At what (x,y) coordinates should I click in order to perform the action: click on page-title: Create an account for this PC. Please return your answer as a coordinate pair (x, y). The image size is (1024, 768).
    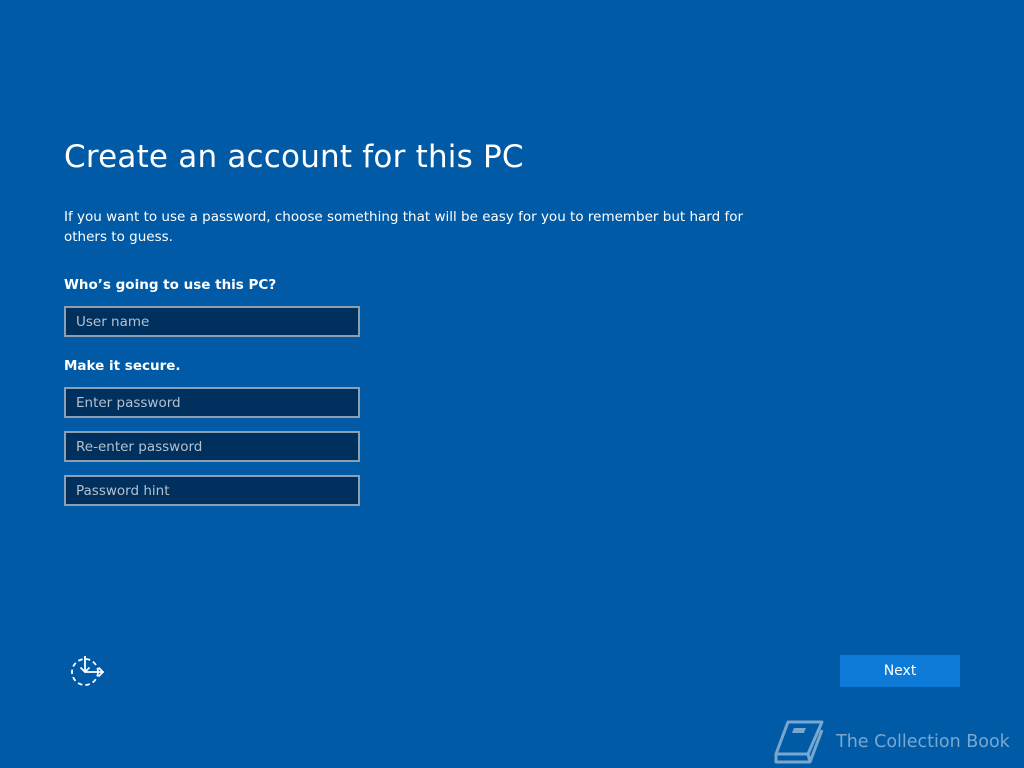
    Looking at the image, I should click on (294, 157).